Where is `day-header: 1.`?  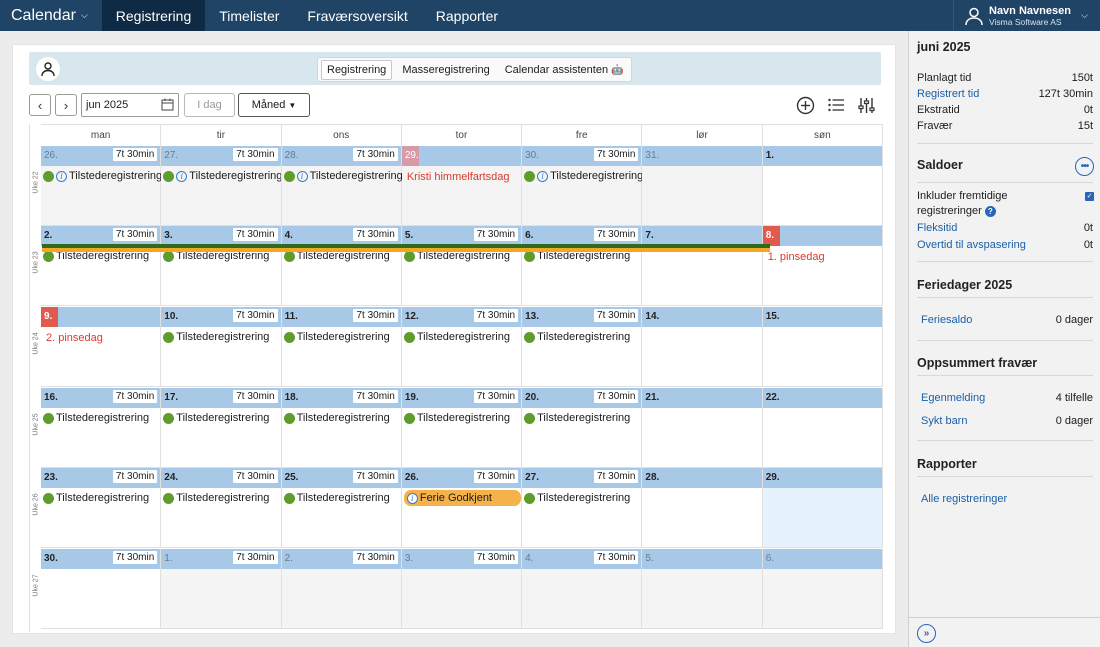 day-header: 1. is located at coordinates (822, 156).